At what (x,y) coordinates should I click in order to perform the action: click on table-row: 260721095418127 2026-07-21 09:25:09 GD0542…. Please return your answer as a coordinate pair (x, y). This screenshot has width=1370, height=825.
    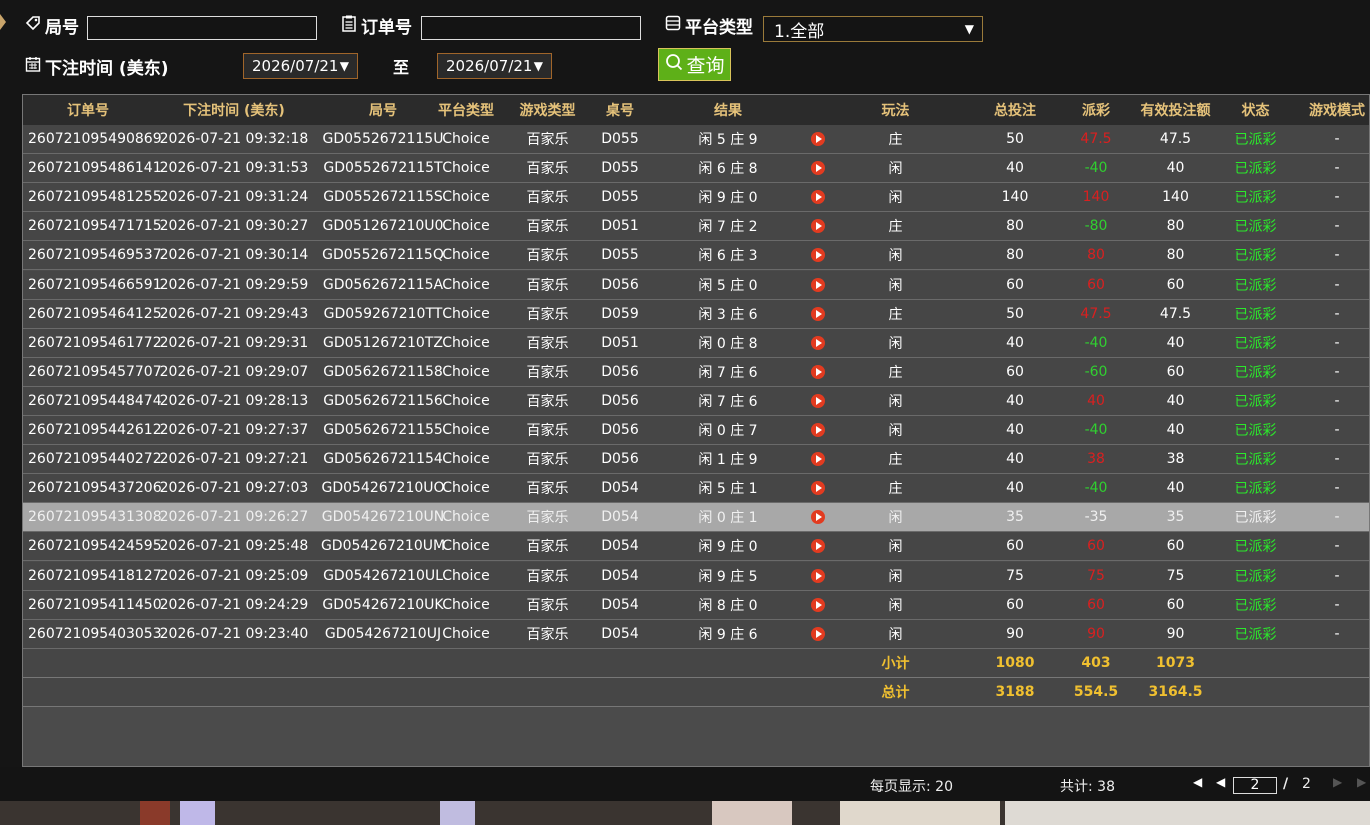
    Looking at the image, I should click on (696, 576).